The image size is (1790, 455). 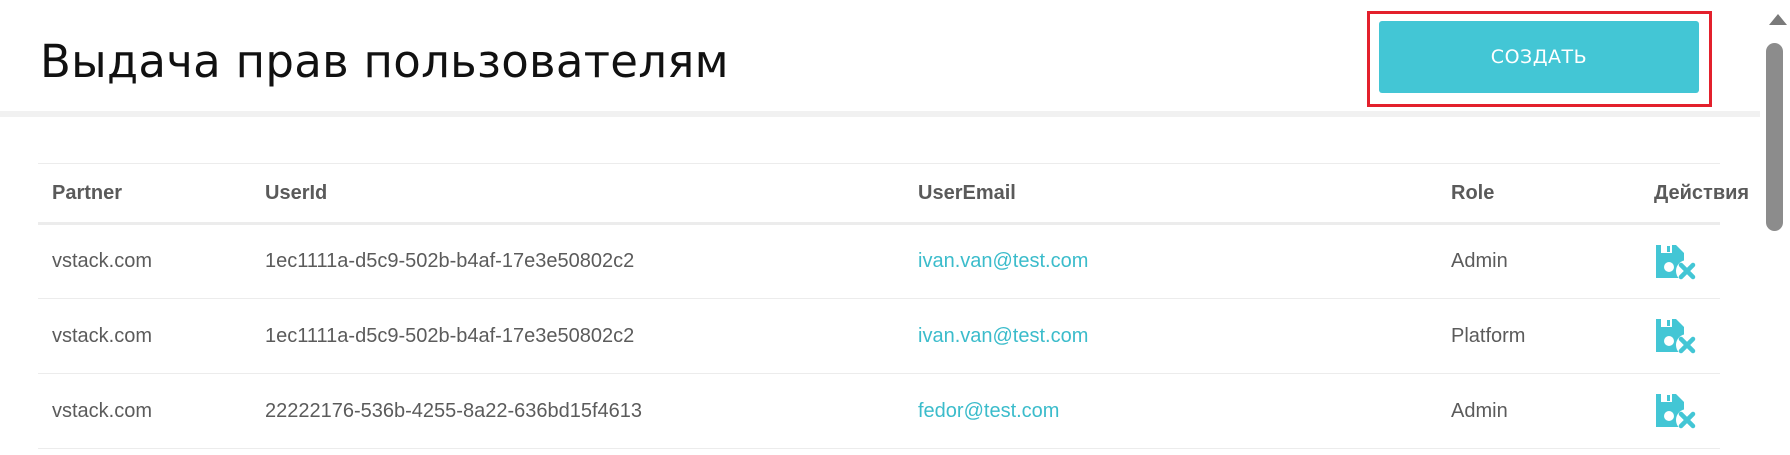 I want to click on cell-role: Platform, so click(x=1488, y=335).